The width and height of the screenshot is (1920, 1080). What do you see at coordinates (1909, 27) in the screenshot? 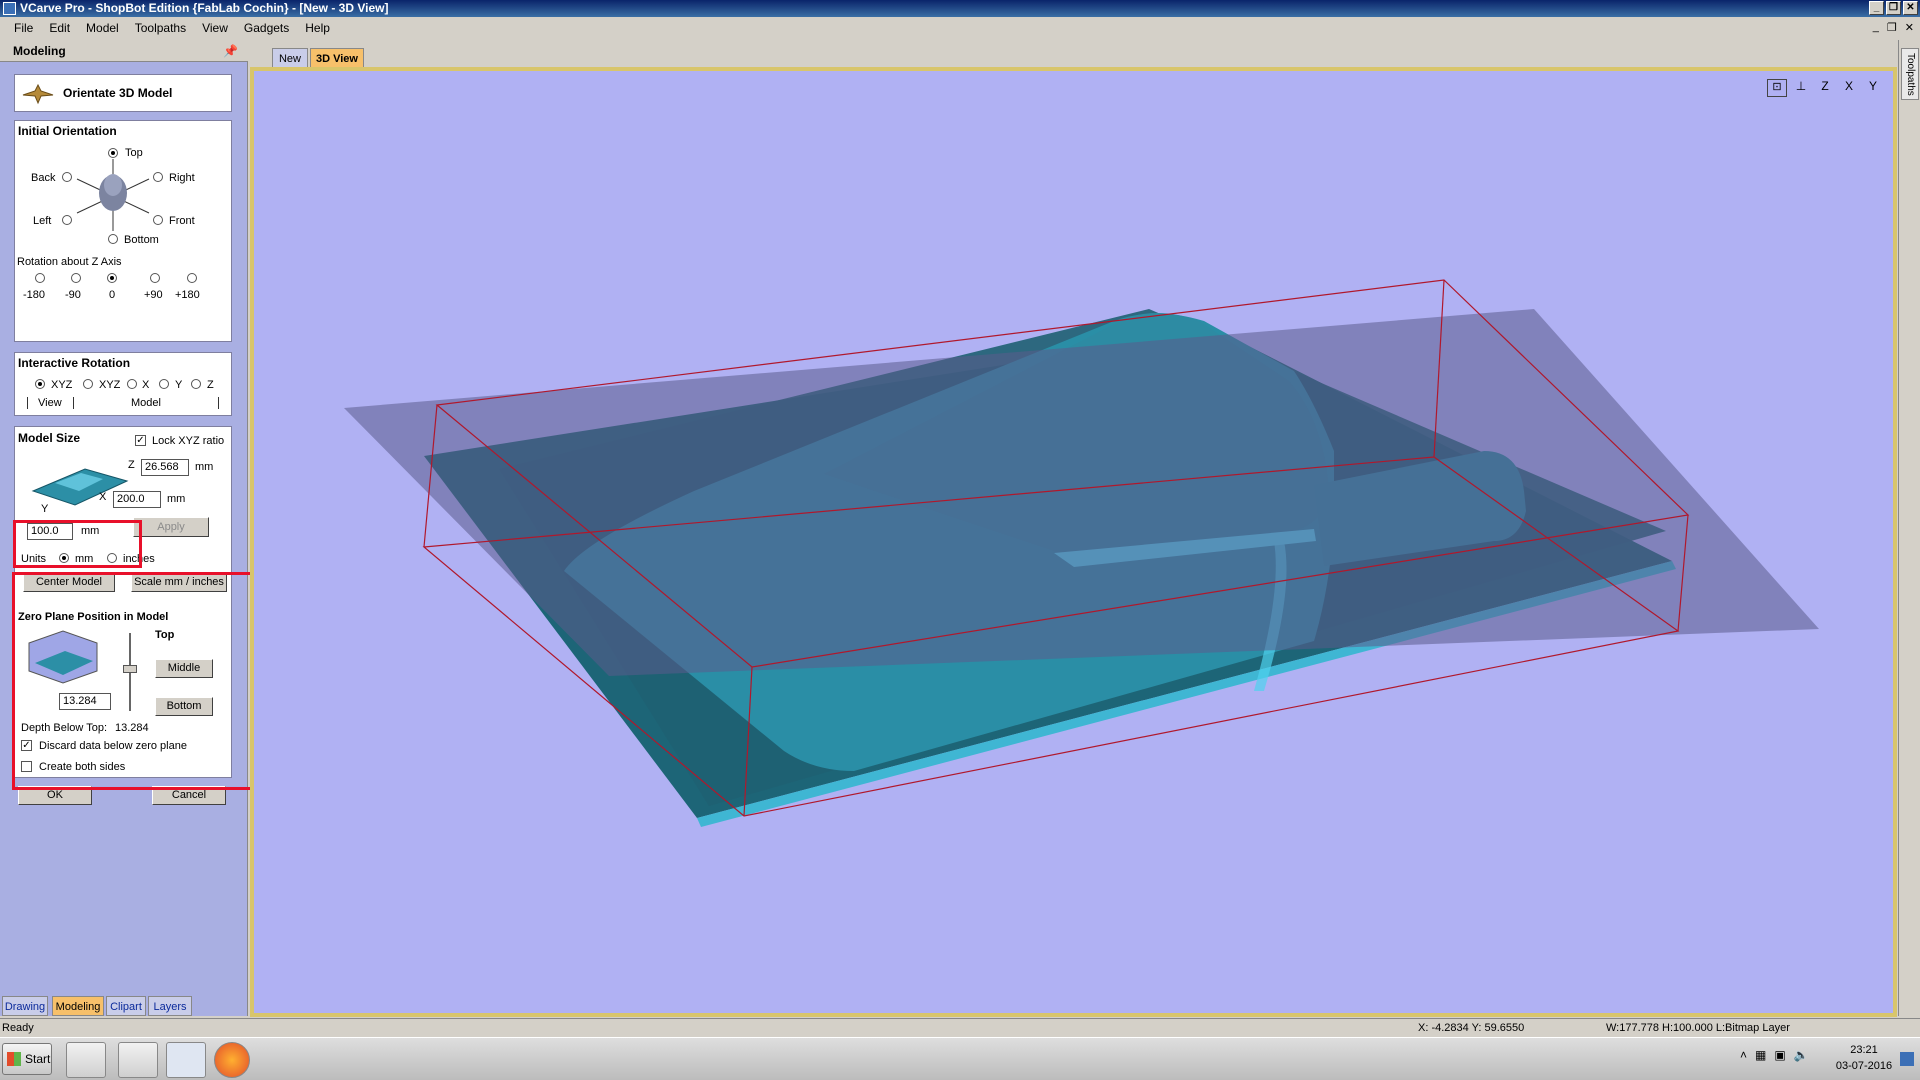
I see `mdi-close-button: ✕` at bounding box center [1909, 27].